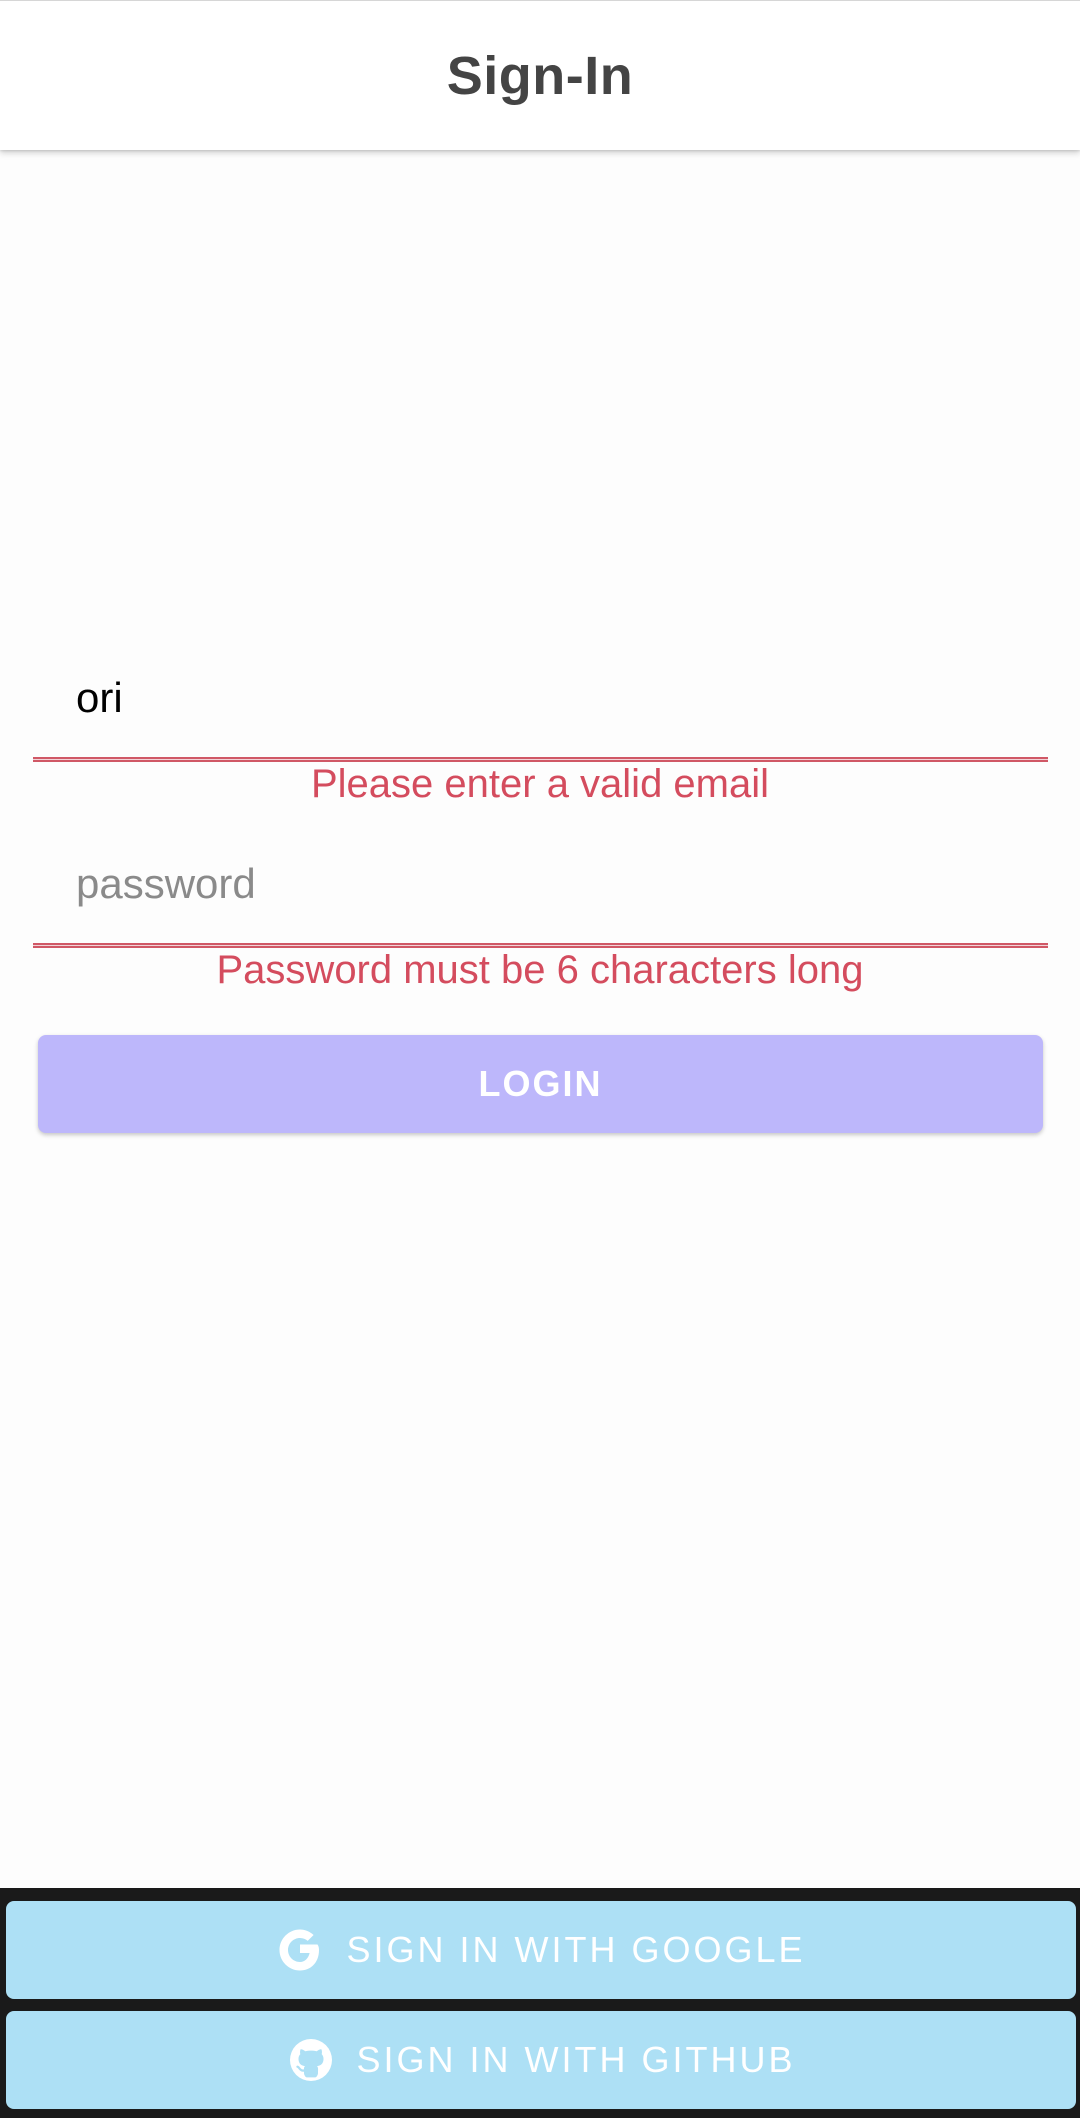 This screenshot has width=1080, height=2118. What do you see at coordinates (540, 970) in the screenshot?
I see `password-error-message: Password must be 6 characters long` at bounding box center [540, 970].